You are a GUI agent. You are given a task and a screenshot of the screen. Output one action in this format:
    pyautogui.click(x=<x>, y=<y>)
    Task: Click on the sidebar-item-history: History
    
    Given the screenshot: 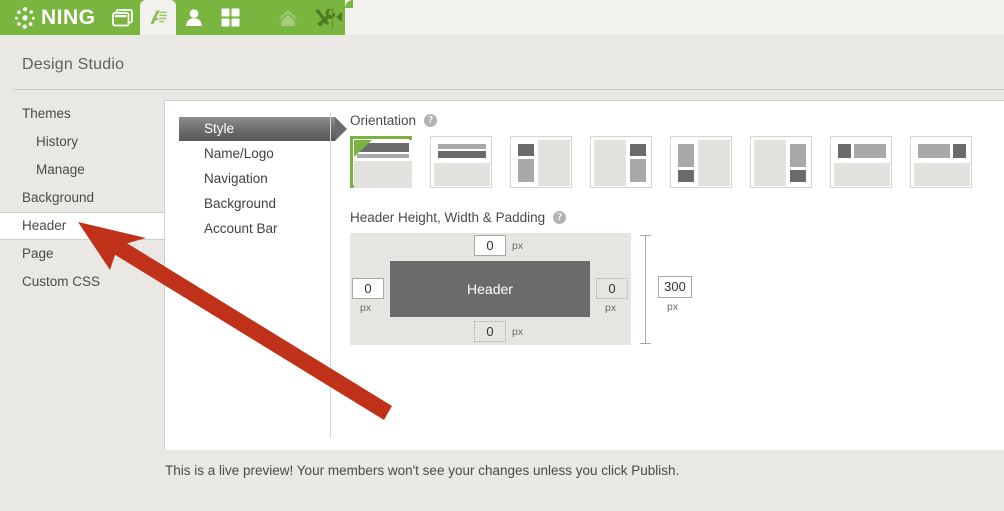 What is the action you would take?
    pyautogui.click(x=82, y=142)
    